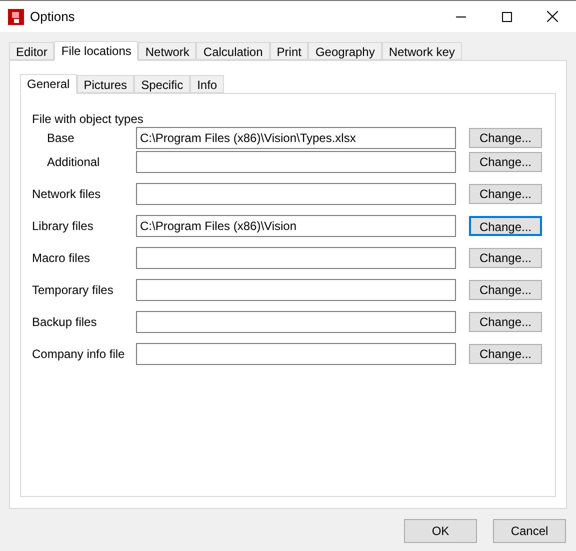  Describe the element at coordinates (16, 16) in the screenshot. I see `app-icon` at that location.